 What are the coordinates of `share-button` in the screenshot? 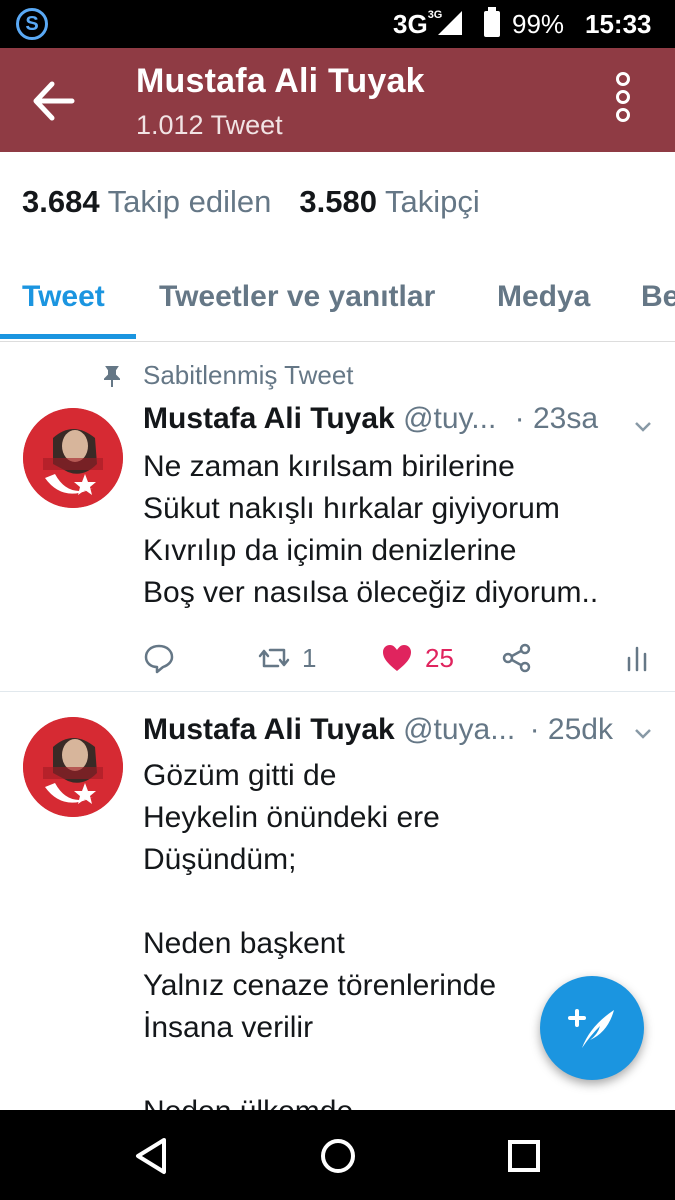 It's located at (517, 658).